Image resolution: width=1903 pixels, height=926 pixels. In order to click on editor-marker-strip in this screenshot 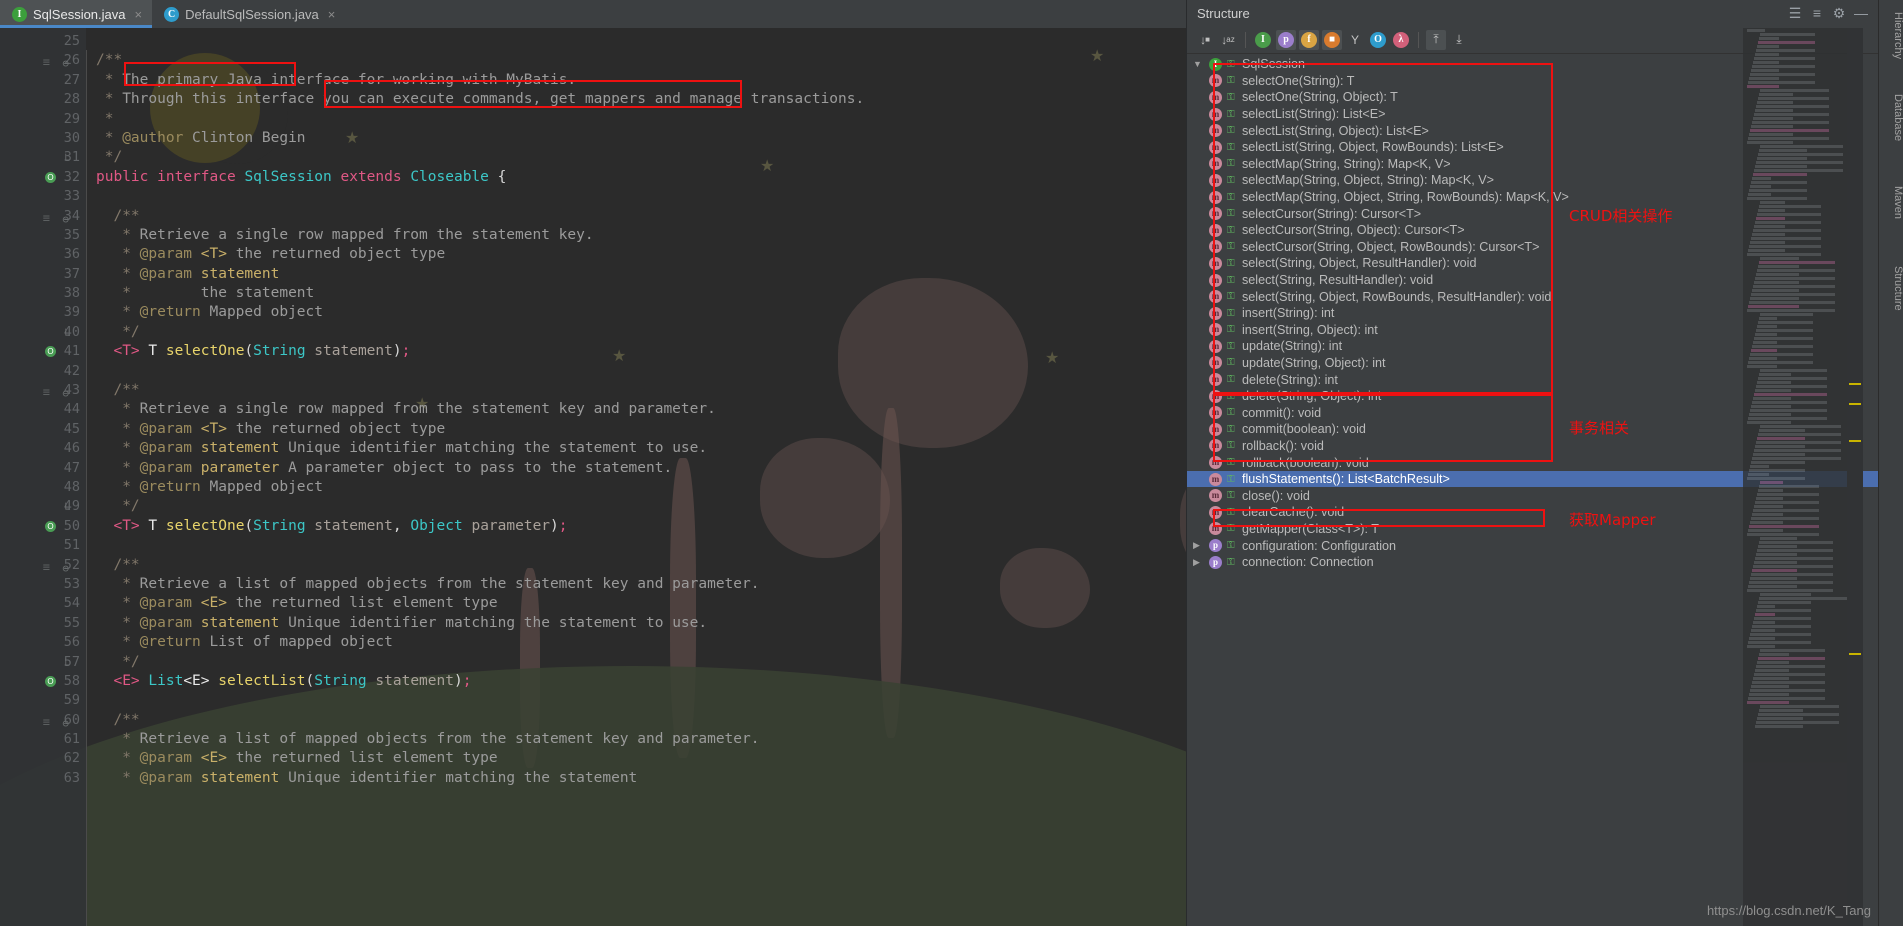, I will do `click(1855, 477)`.